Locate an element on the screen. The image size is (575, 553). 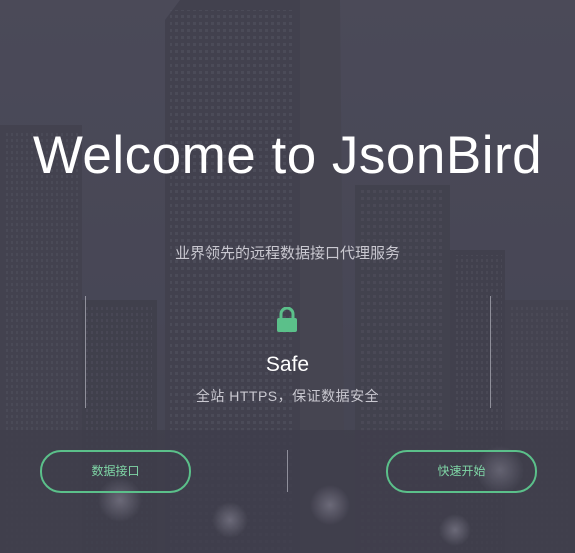
feature-description: 全站 HTTPS，保证数据安全 is located at coordinates (287, 396).